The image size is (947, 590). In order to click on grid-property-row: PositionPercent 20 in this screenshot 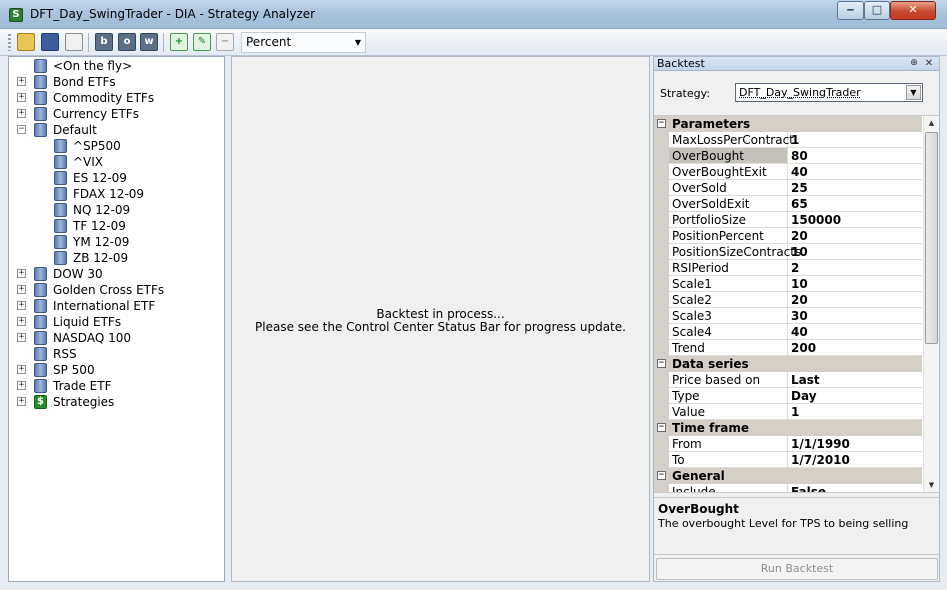, I will do `click(788, 236)`.